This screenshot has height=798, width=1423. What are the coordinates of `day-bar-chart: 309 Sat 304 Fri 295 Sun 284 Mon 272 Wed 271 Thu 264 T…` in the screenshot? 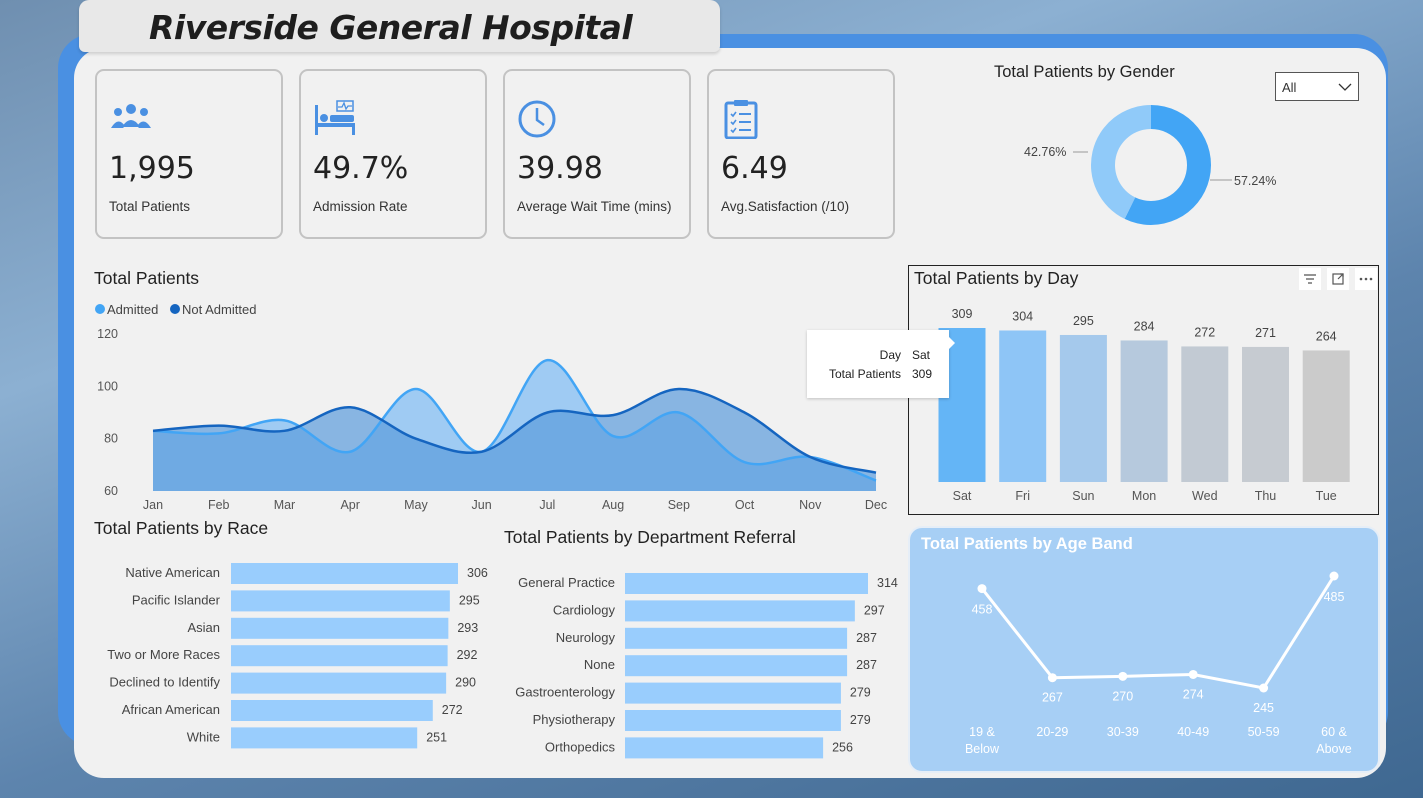 It's located at (1144, 405).